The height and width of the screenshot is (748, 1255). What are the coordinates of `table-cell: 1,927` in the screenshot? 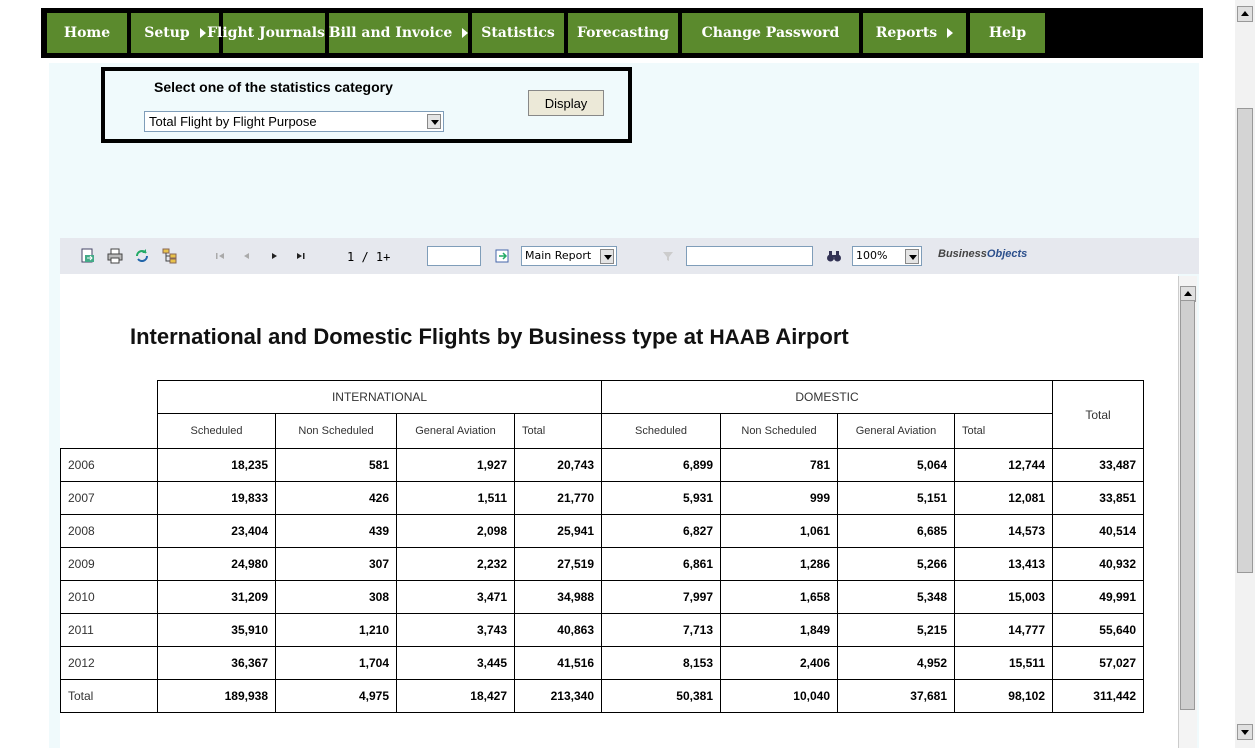 It's located at (455, 465).